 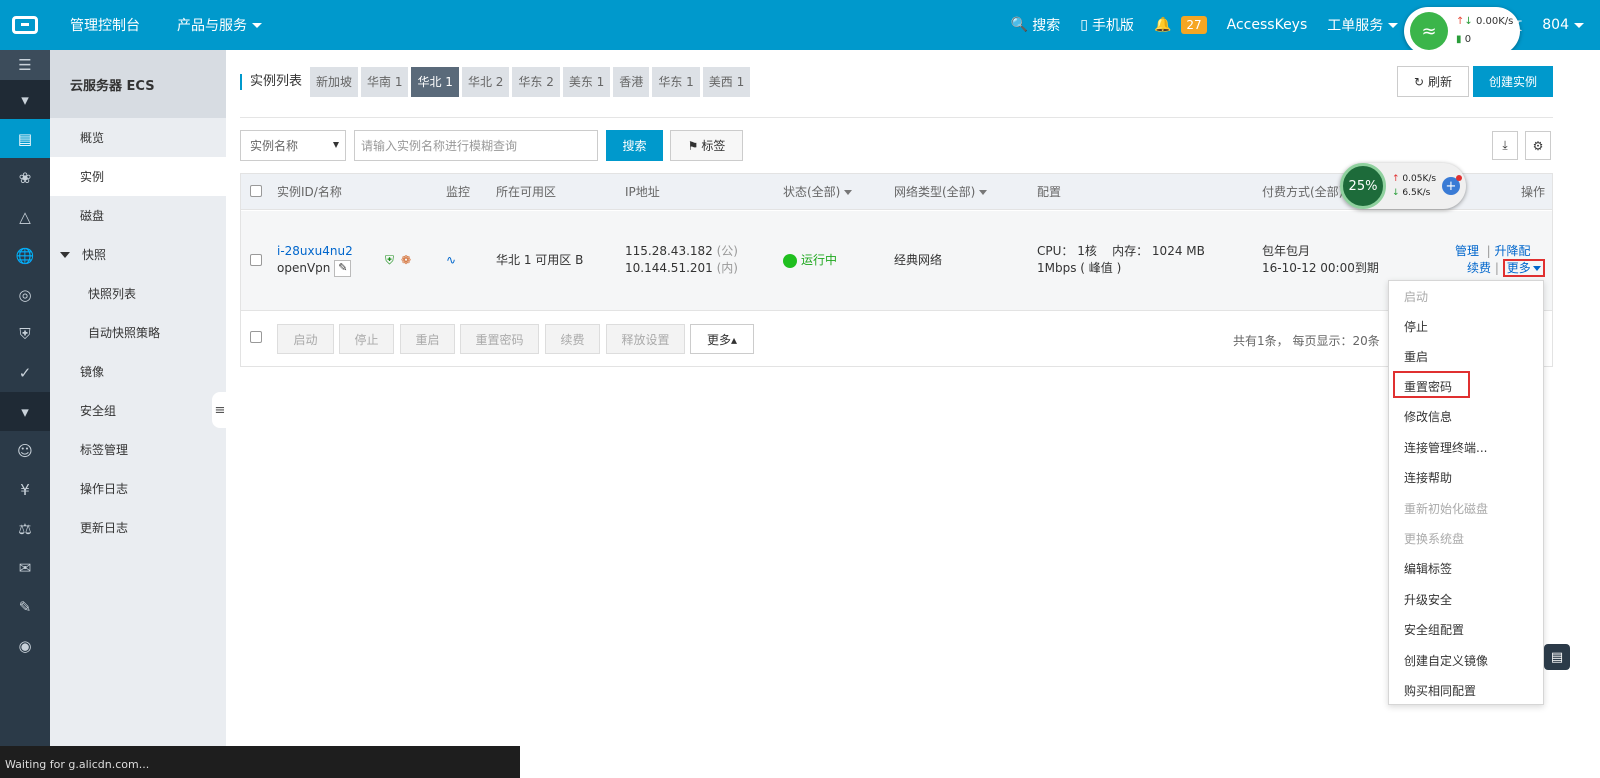 I want to click on sidebar-item-operation-log: 操作日志, so click(x=138, y=488).